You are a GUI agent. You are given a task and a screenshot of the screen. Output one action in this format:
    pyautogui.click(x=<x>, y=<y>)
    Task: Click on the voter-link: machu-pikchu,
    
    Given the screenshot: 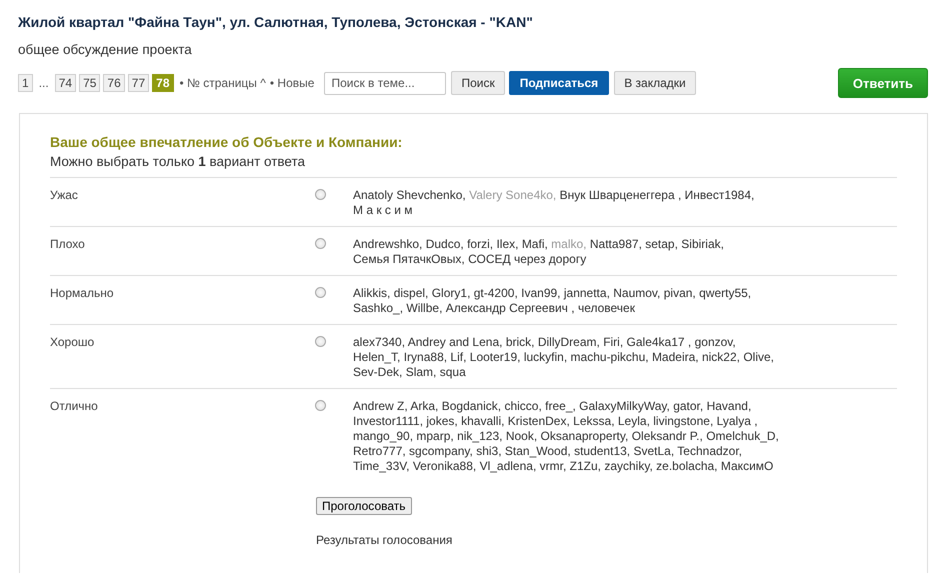 What is the action you would take?
    pyautogui.click(x=609, y=357)
    